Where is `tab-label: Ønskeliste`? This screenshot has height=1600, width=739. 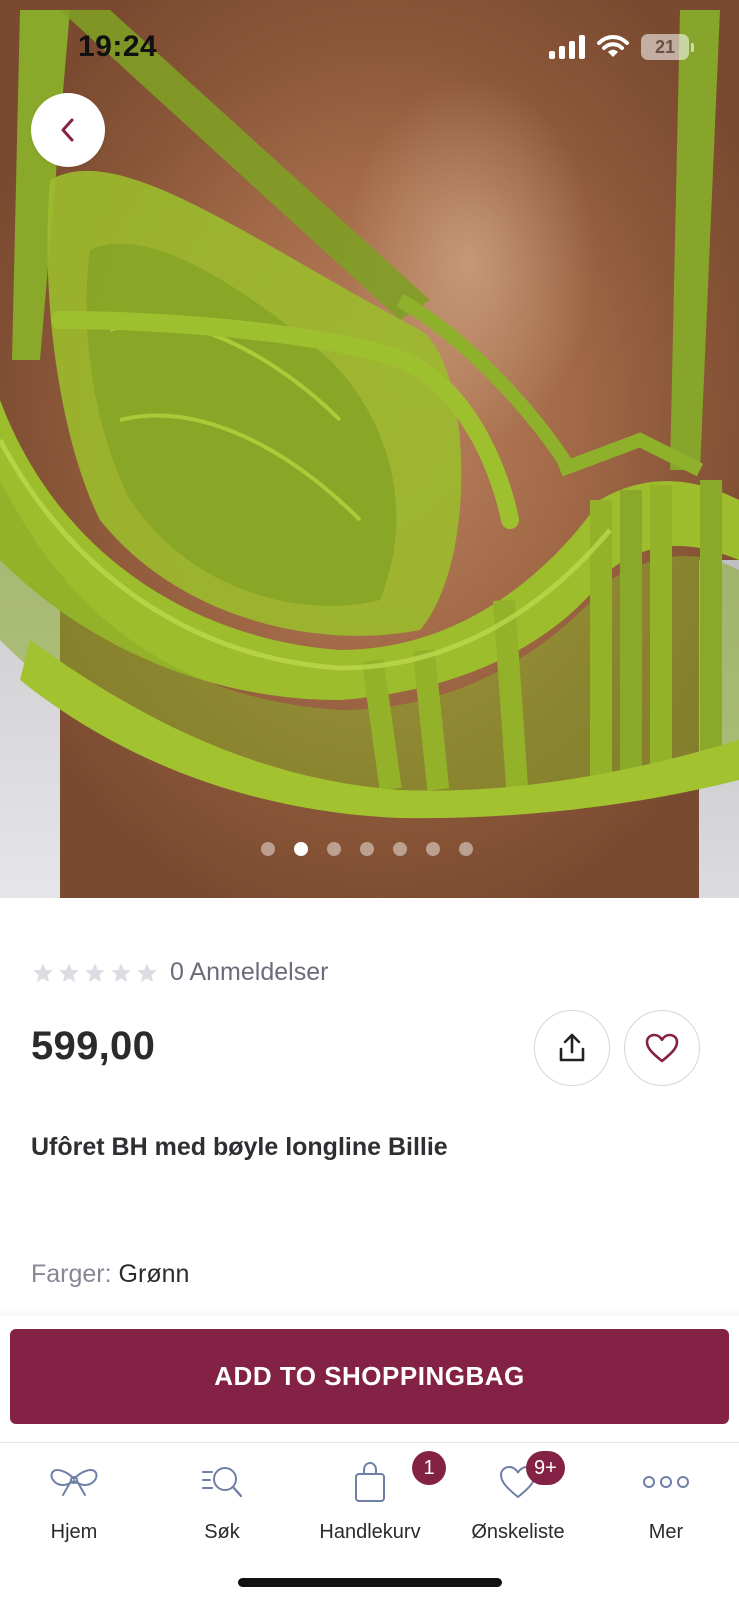
tab-label: Ønskeliste is located at coordinates (518, 1532).